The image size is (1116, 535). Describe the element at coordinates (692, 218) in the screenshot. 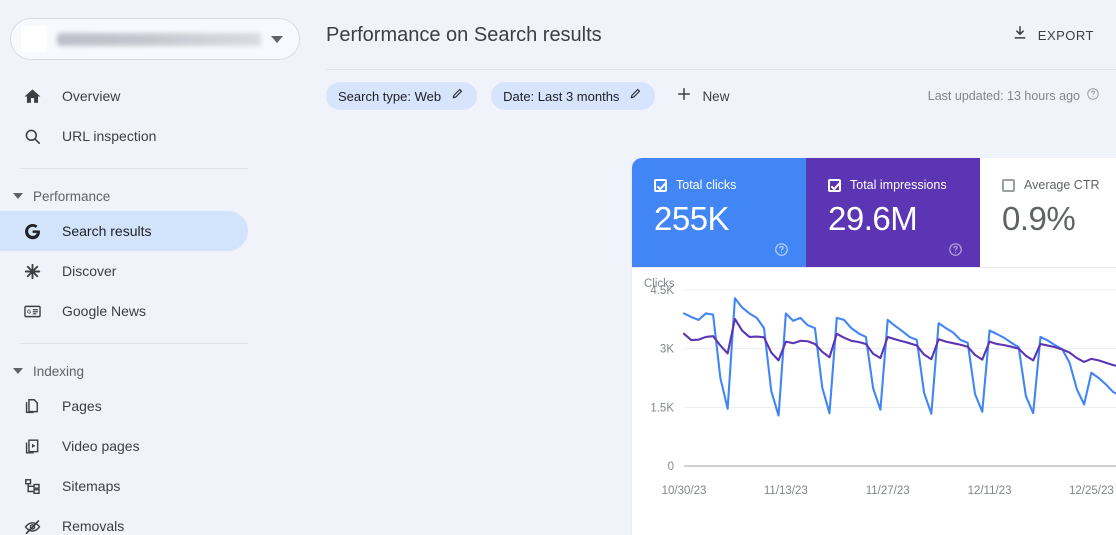

I see `metric-value: 255K` at that location.